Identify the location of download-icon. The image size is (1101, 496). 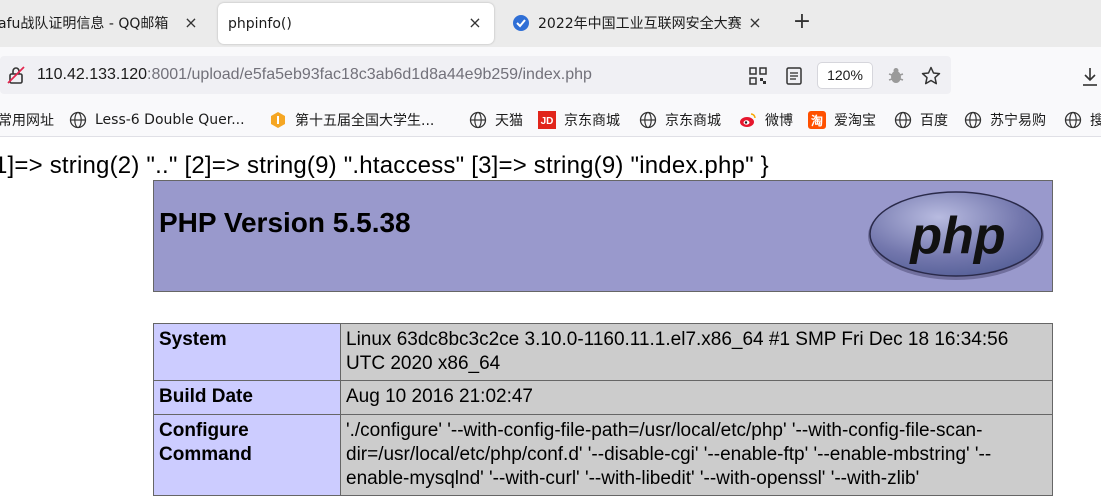
(1090, 77).